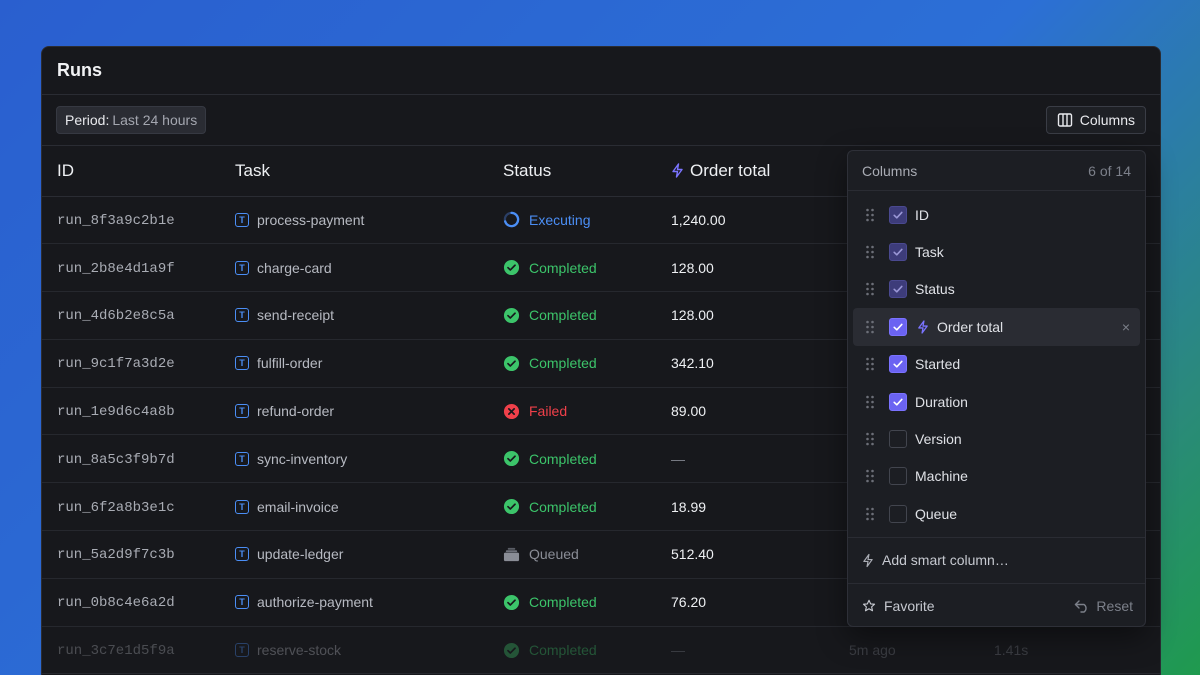 This screenshot has height=675, width=1200. I want to click on column-item-duration: Duration, so click(996, 401).